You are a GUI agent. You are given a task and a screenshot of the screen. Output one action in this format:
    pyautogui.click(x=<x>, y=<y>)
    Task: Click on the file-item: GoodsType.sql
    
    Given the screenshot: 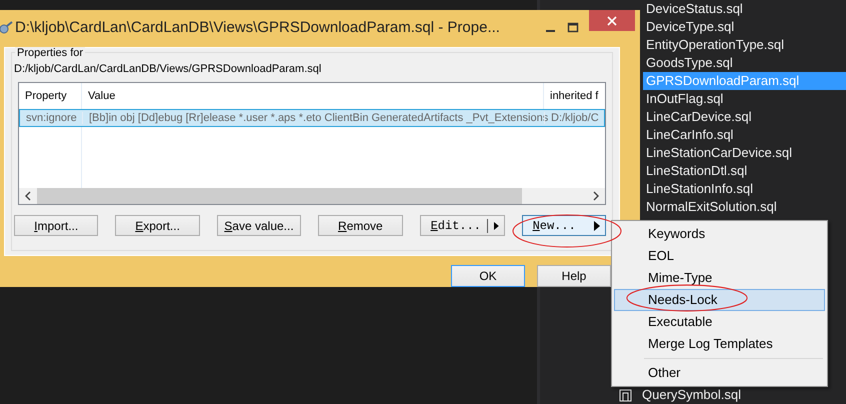 What is the action you would take?
    pyautogui.click(x=744, y=63)
    